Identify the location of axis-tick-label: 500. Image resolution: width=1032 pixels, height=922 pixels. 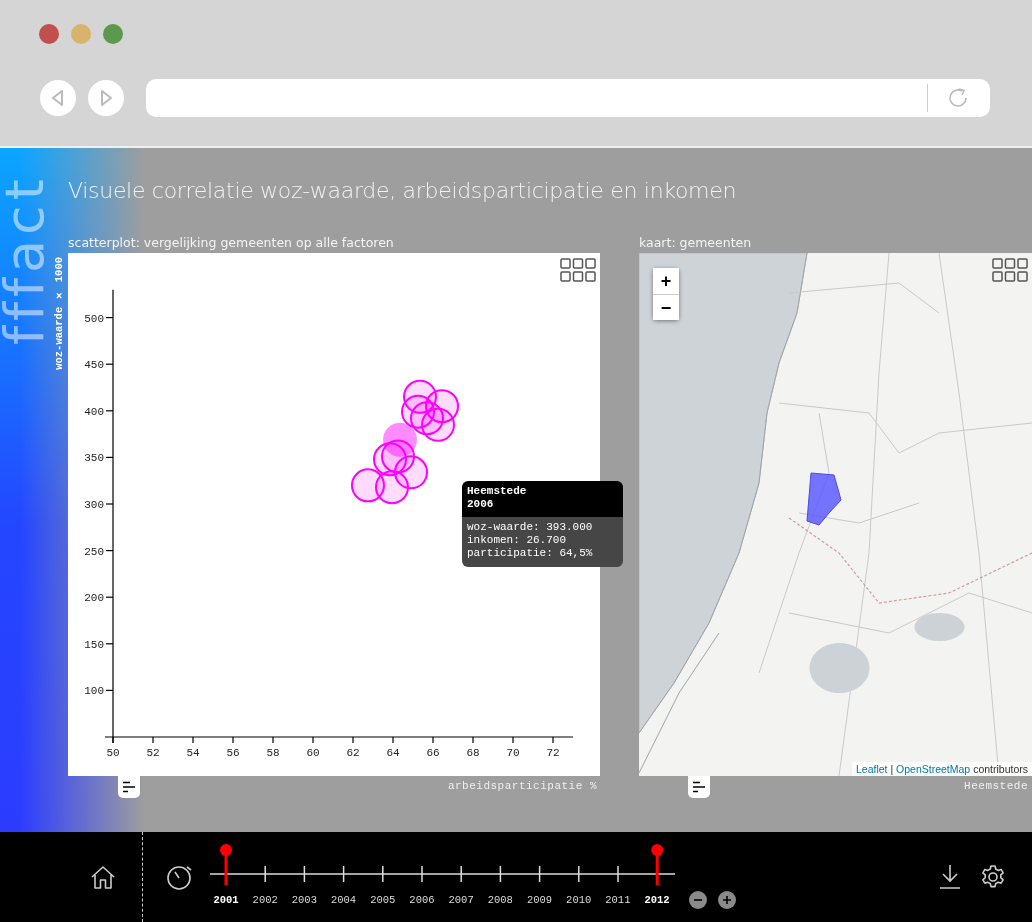
(94, 318).